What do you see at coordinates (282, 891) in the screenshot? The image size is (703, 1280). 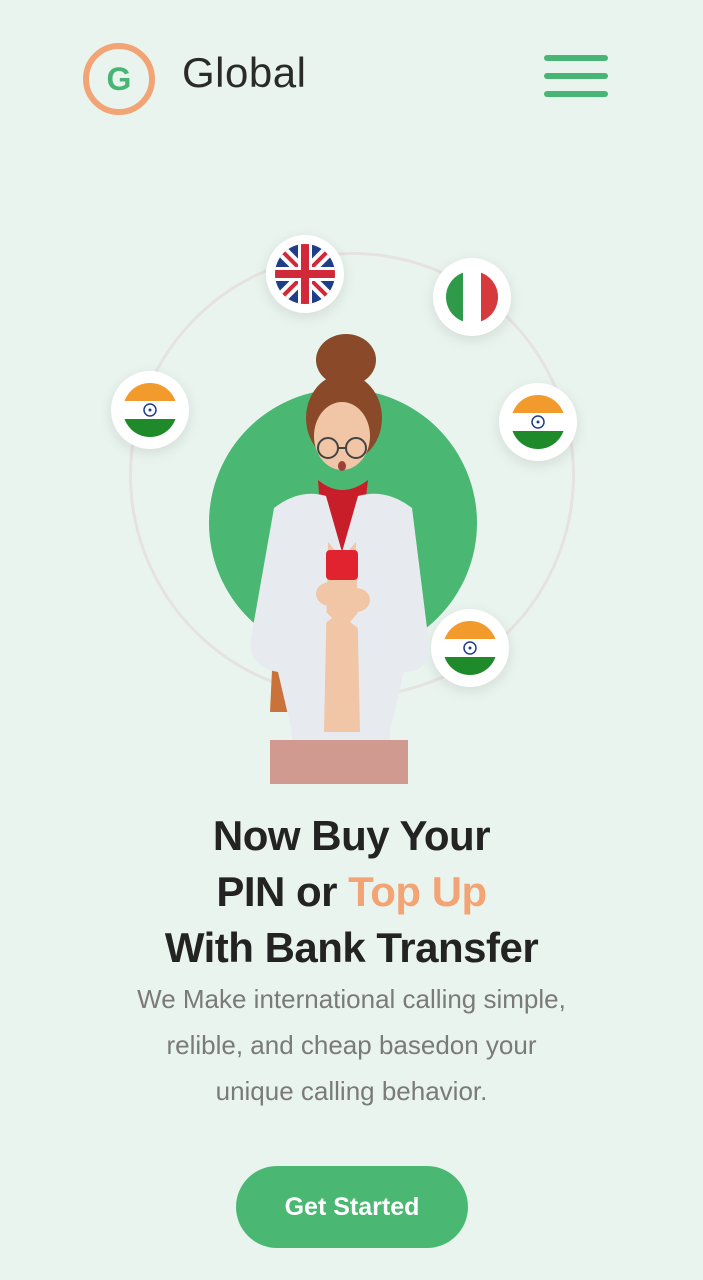 I see `headline-line-2-prefix: PIN or` at bounding box center [282, 891].